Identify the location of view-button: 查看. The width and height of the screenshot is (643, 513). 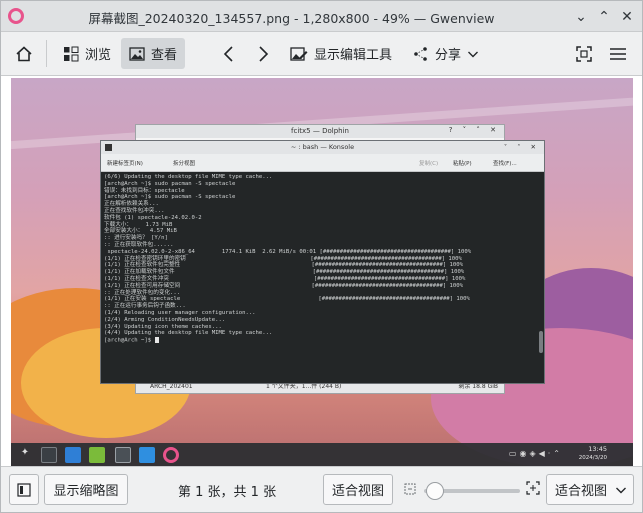
(153, 53).